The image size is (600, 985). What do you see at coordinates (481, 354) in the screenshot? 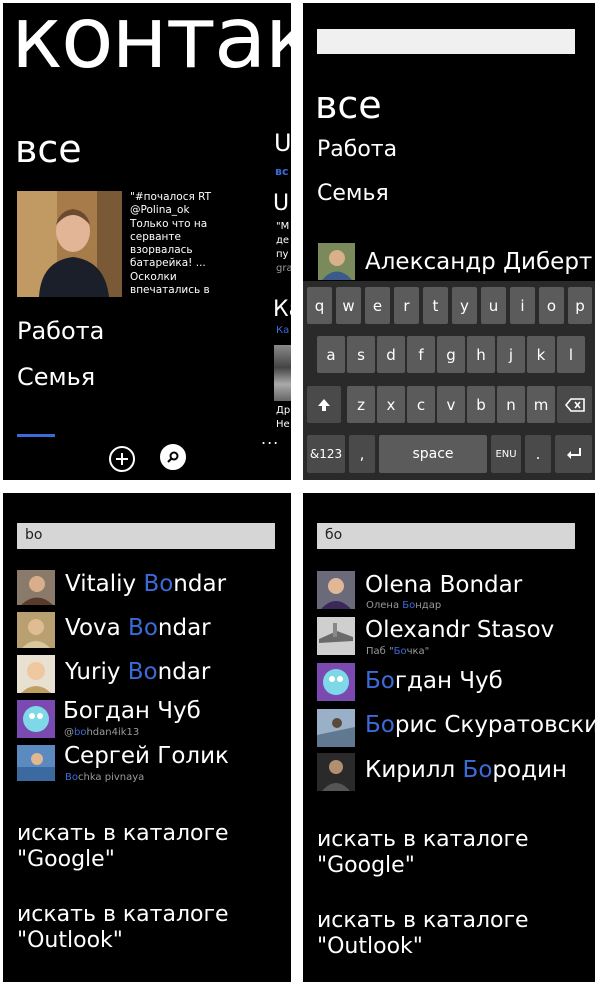
I see `key: h` at bounding box center [481, 354].